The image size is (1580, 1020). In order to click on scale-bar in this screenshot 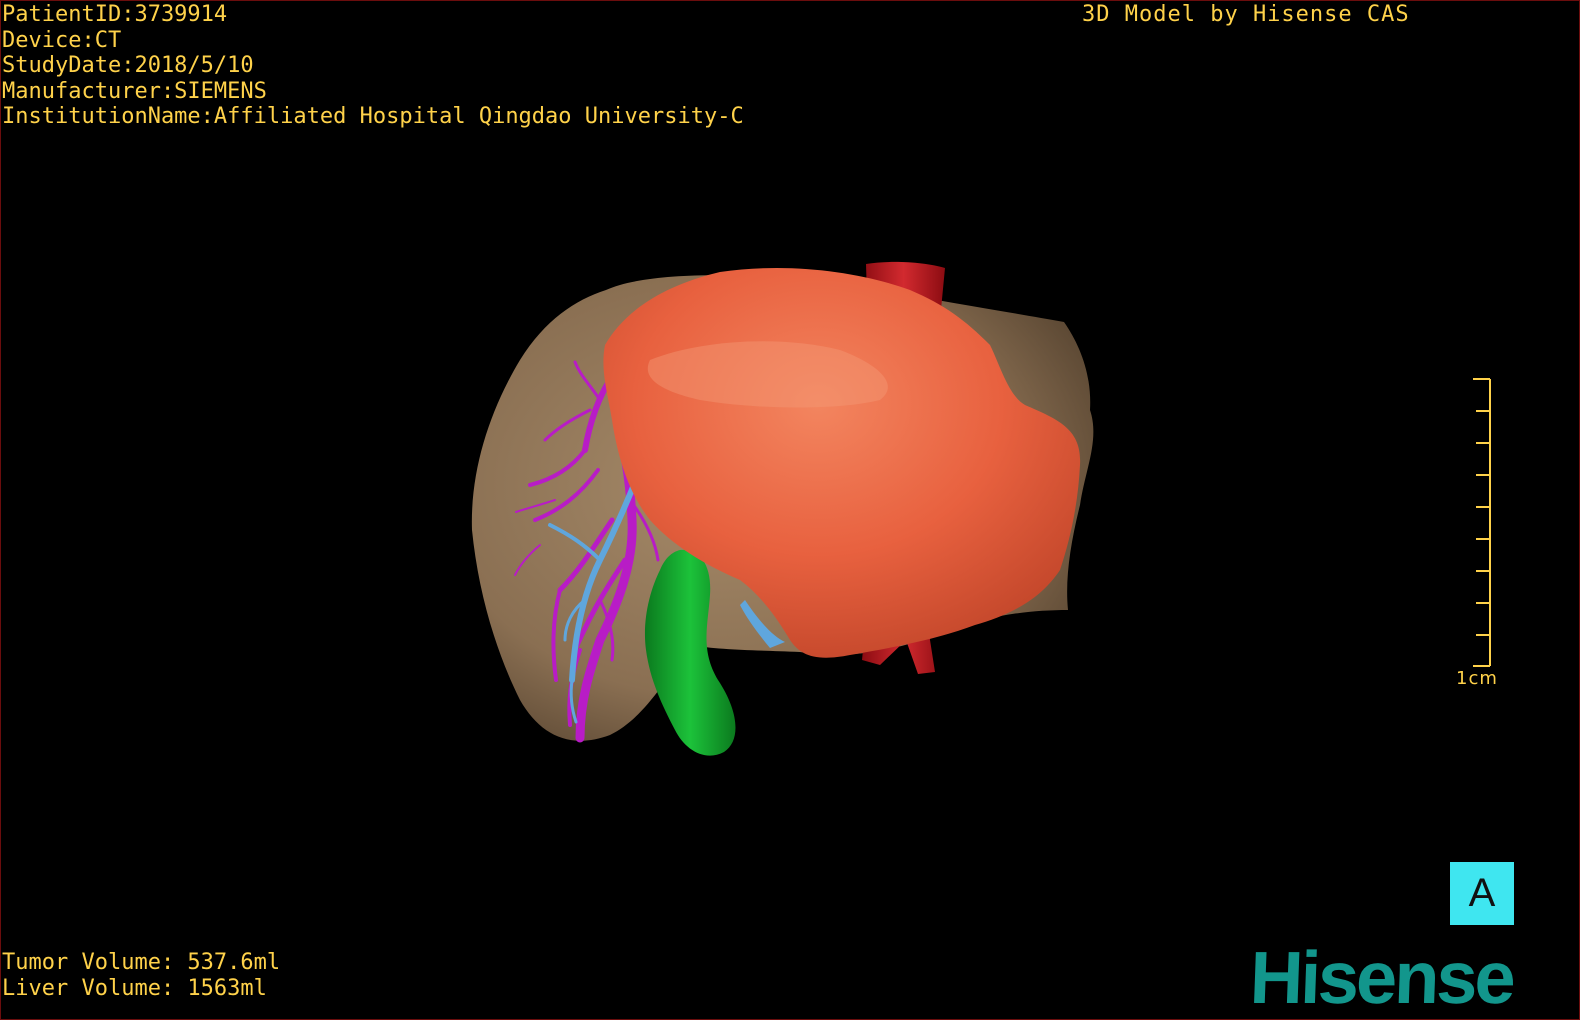, I will do `click(1482, 522)`.